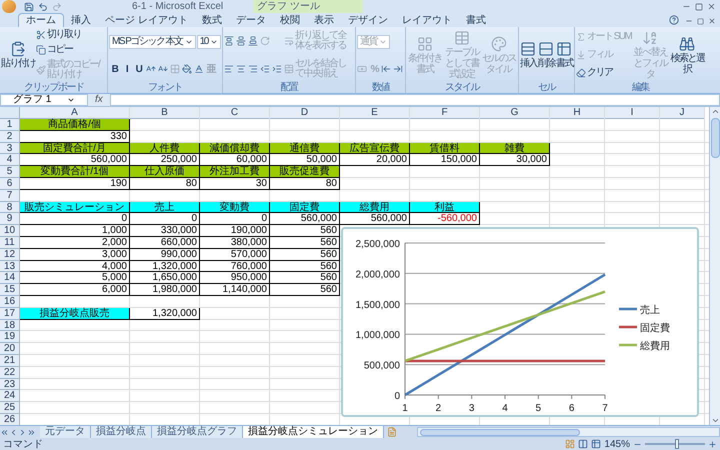 Image resolution: width=720 pixels, height=450 pixels. Describe the element at coordinates (564, 55) in the screenshot. I see `ribbon-button: 書式` at that location.